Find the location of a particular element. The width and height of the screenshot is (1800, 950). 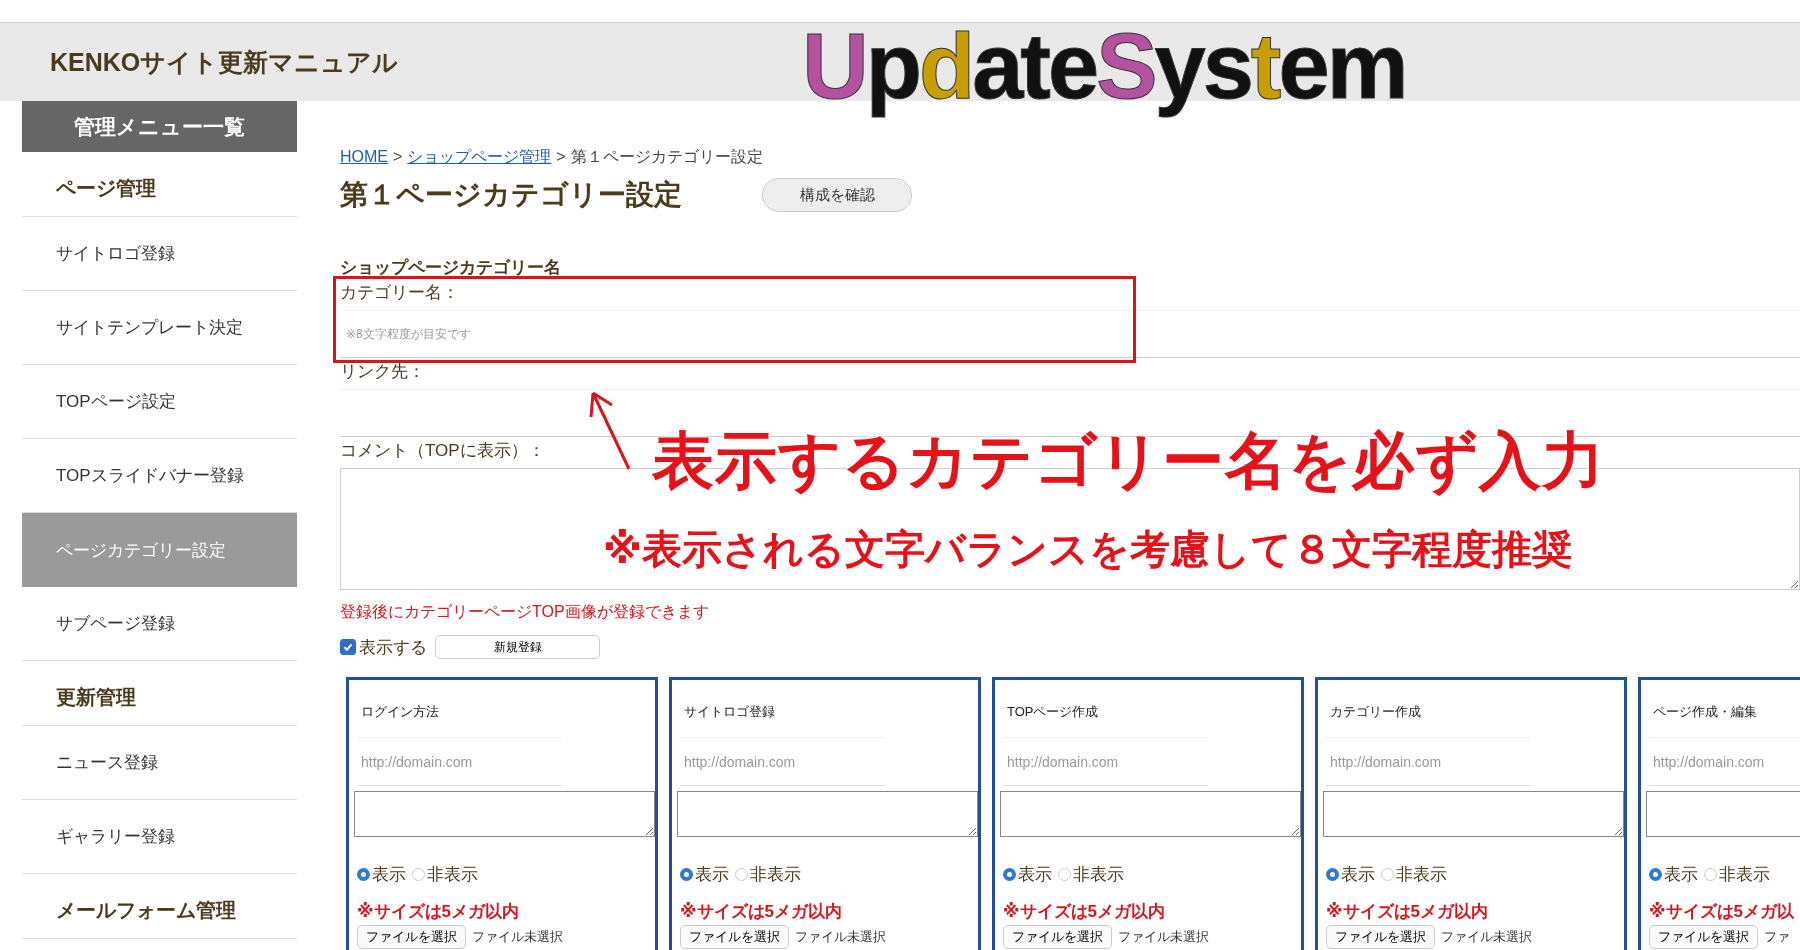

site-title: KENKOサイト更新マニュアル is located at coordinates (224, 62).